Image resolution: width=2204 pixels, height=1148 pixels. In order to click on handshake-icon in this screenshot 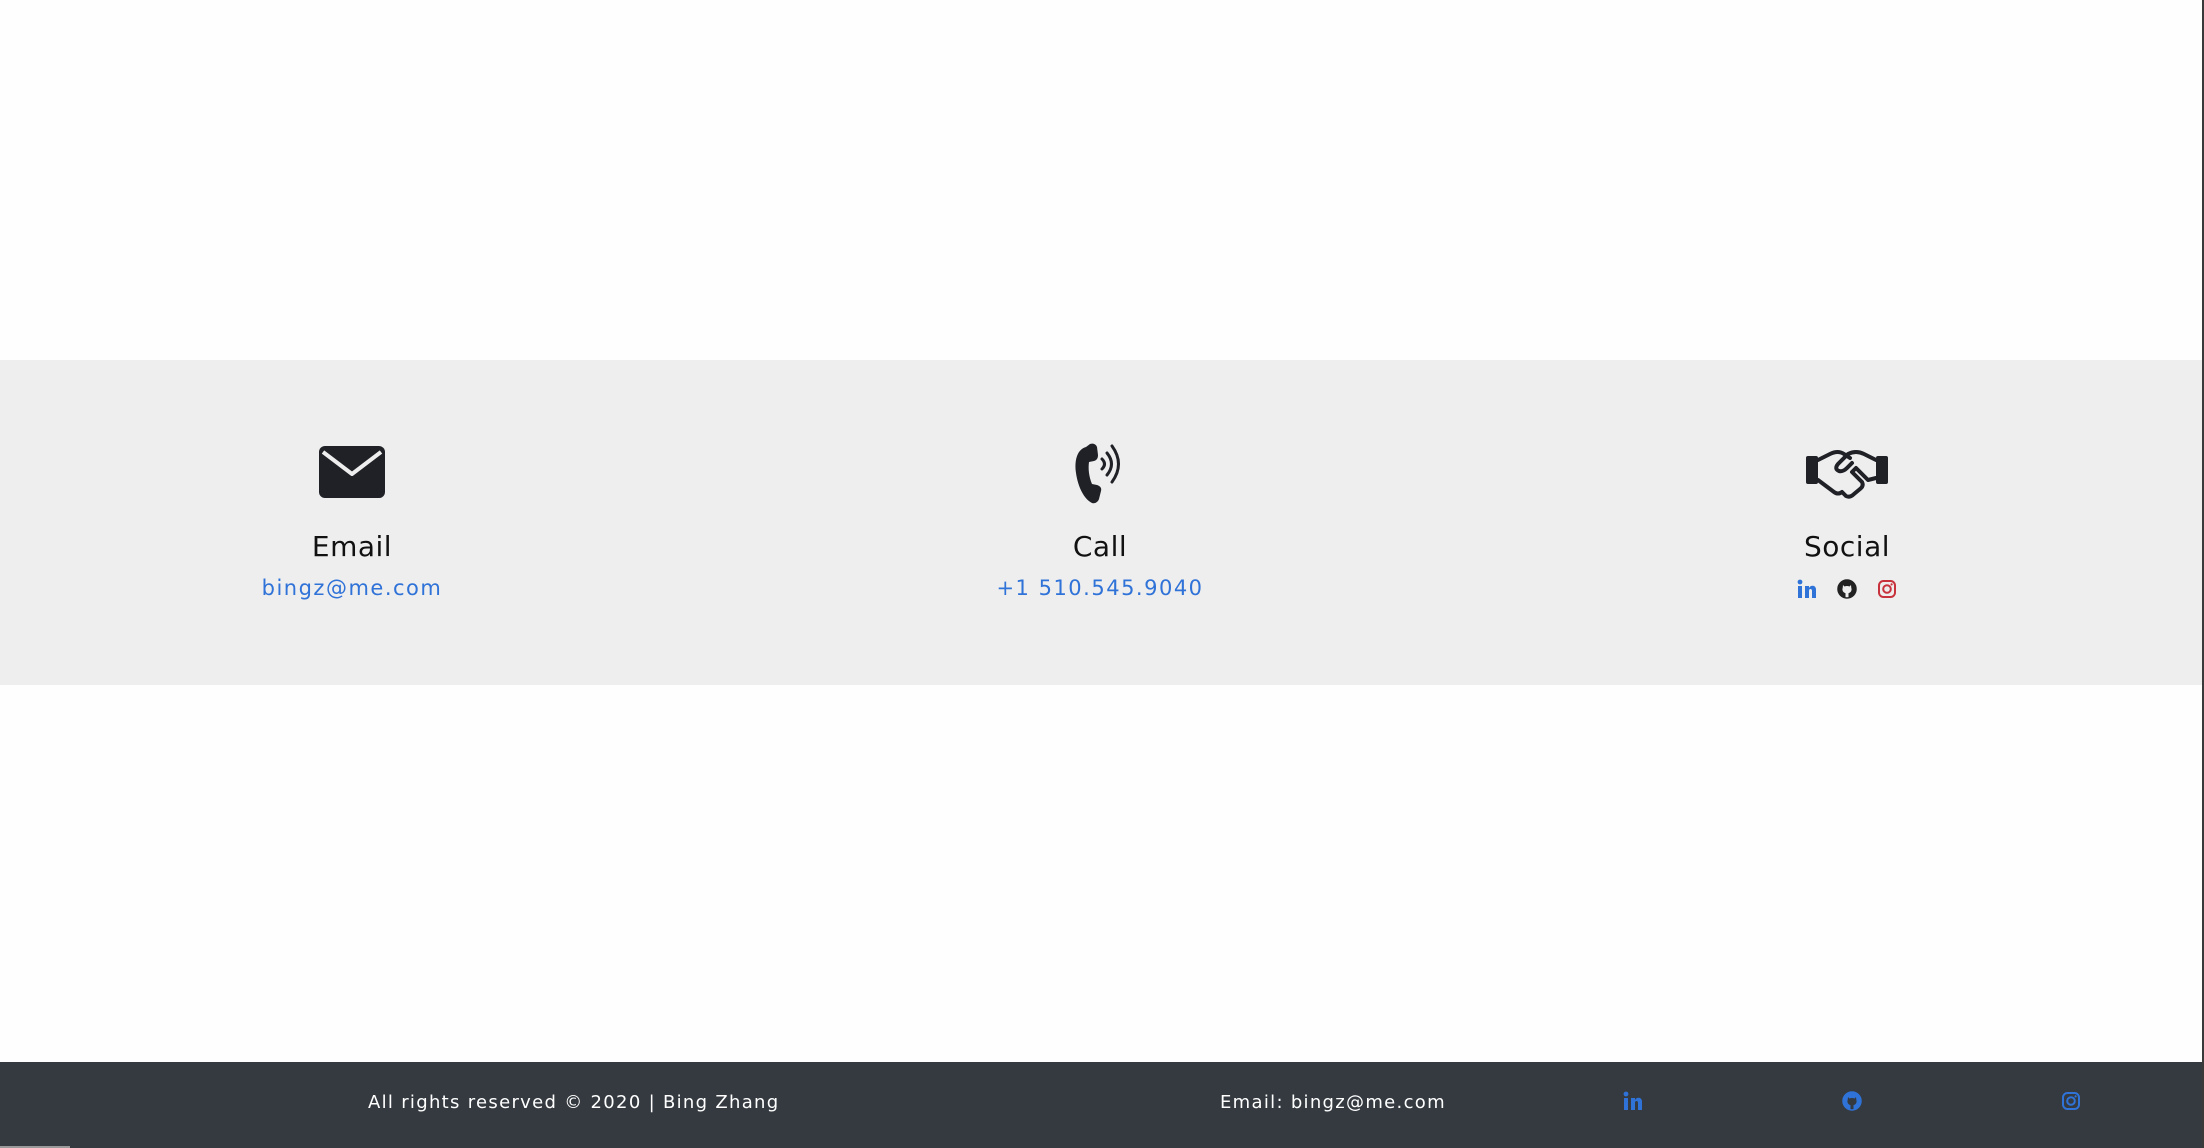, I will do `click(1847, 474)`.